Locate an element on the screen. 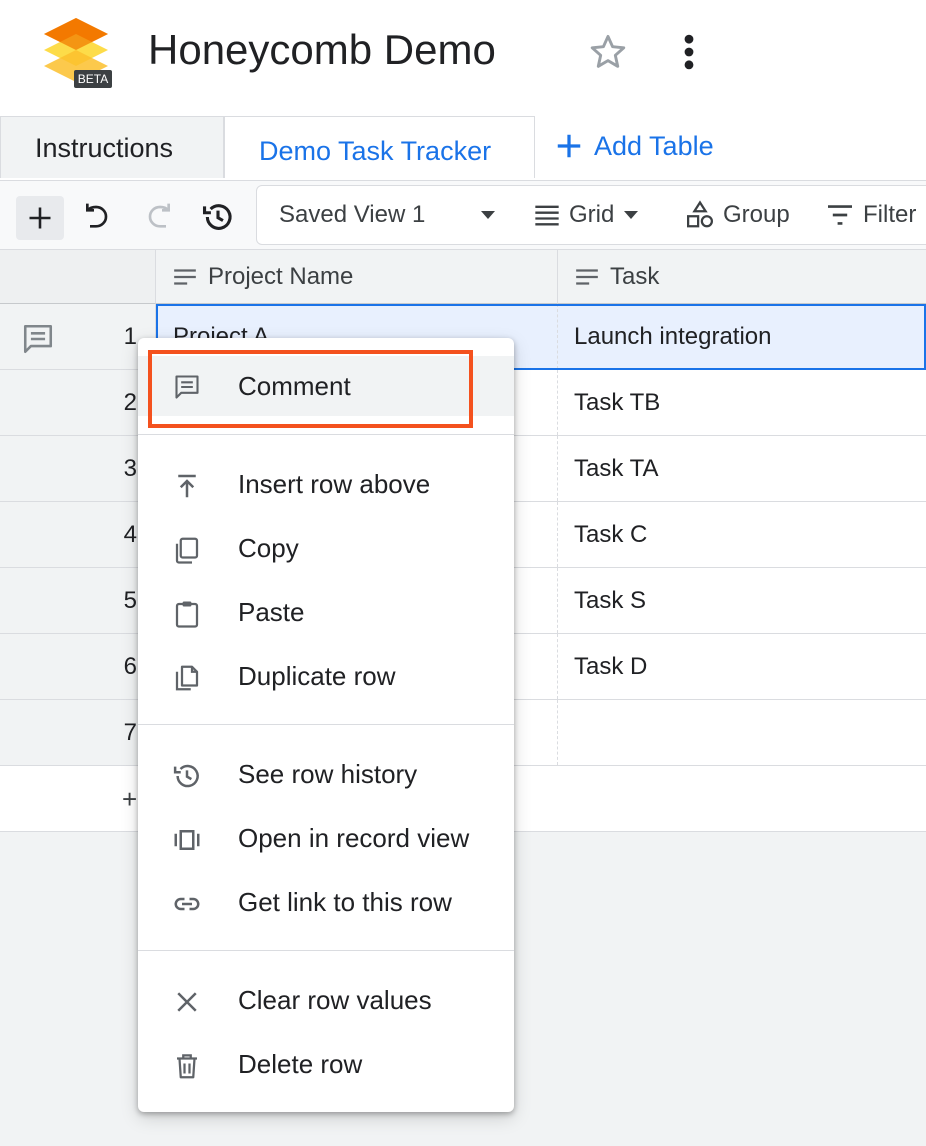  table-tabs: Instructions Demo Task Tracker Add Table is located at coordinates (463, 147).